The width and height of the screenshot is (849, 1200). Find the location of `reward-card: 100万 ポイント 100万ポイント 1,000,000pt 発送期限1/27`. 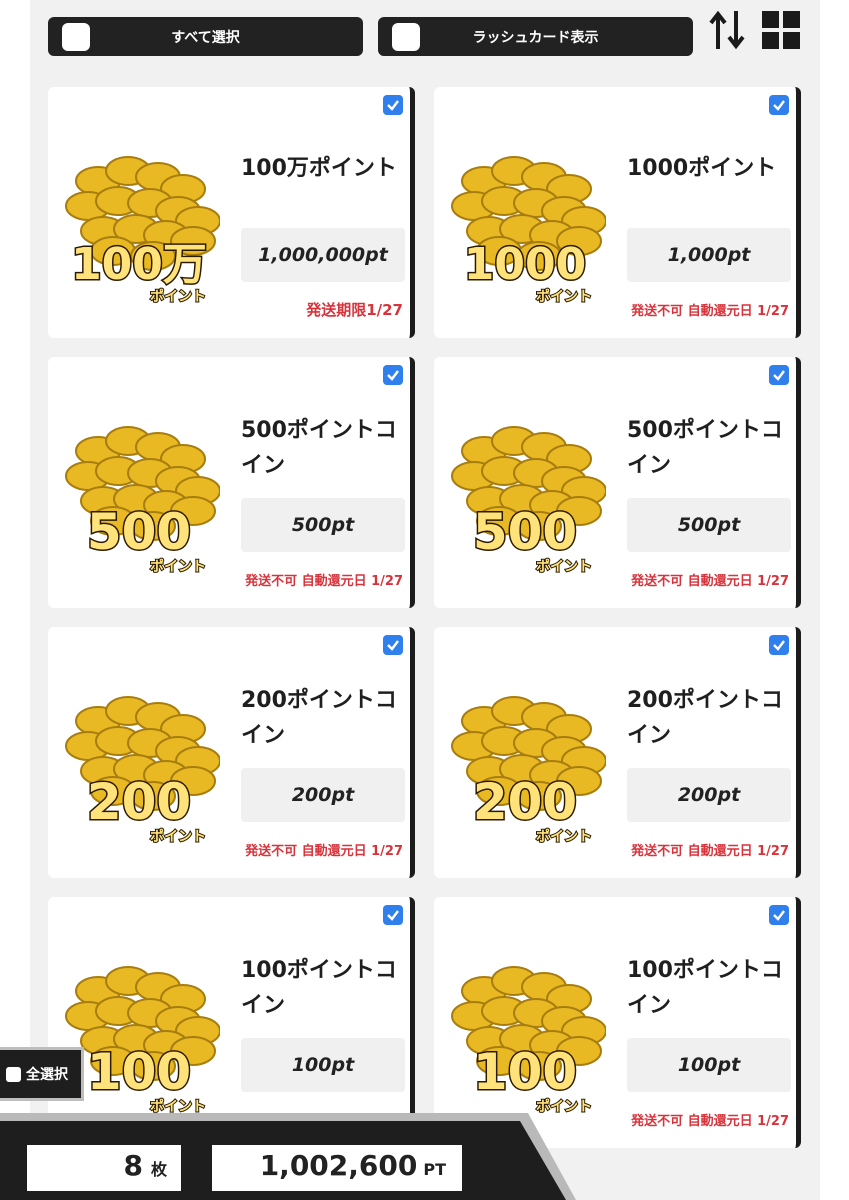

reward-card: 100万 ポイント 100万ポイント 1,000,000pt 発送期限1/27 is located at coordinates (231, 212).